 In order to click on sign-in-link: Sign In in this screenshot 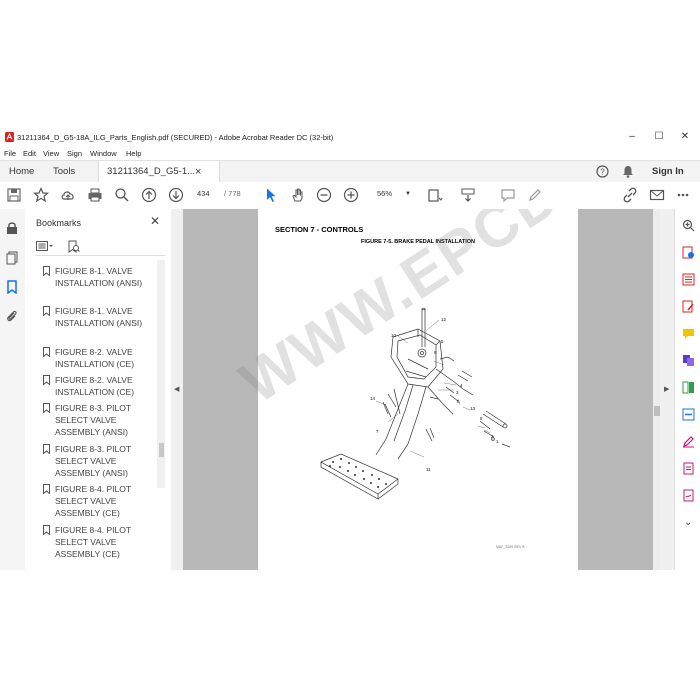, I will do `click(668, 172)`.